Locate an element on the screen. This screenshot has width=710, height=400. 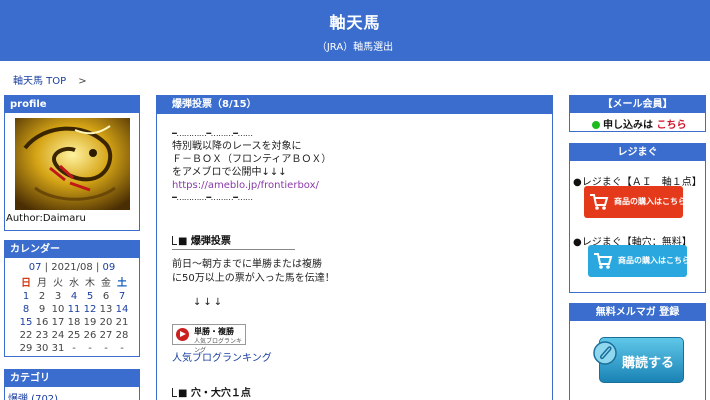
calendar-week: 1 2 3 4 5 6 7 is located at coordinates (74, 296).